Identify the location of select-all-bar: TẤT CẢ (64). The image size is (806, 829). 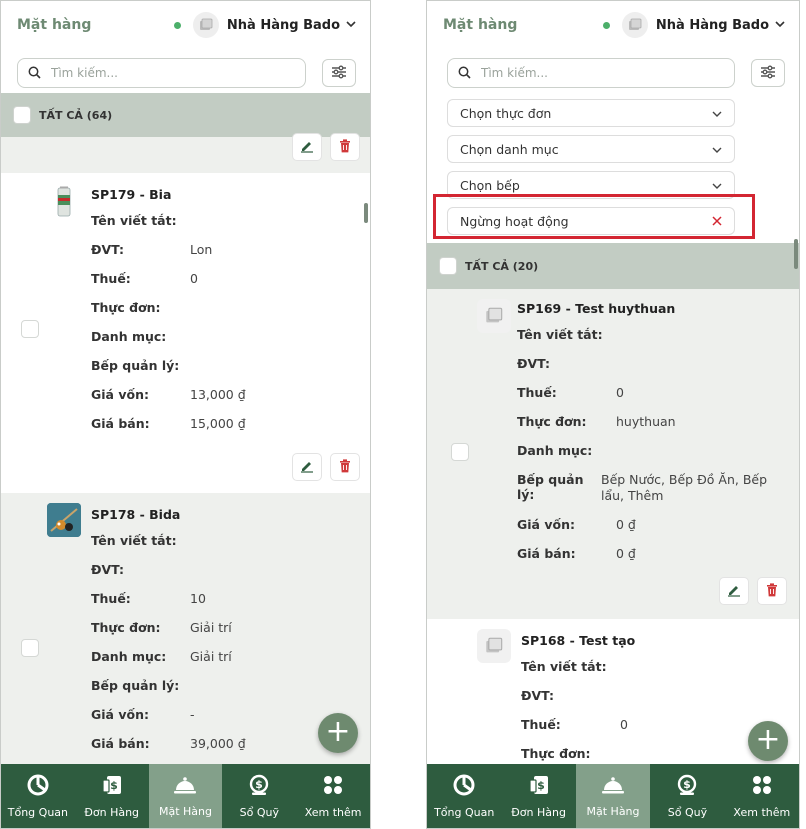
(185, 115).